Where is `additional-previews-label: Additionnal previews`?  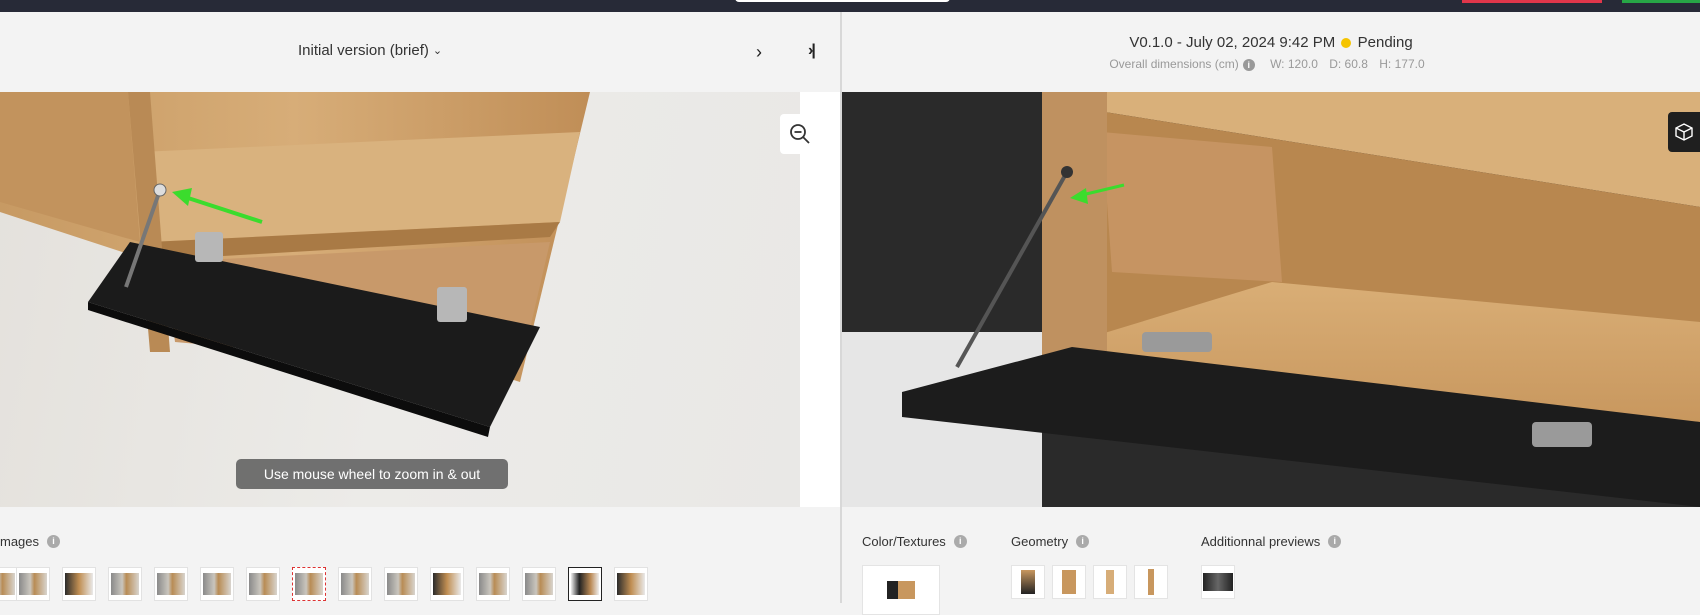
additional-previews-label: Additionnal previews is located at coordinates (1261, 541).